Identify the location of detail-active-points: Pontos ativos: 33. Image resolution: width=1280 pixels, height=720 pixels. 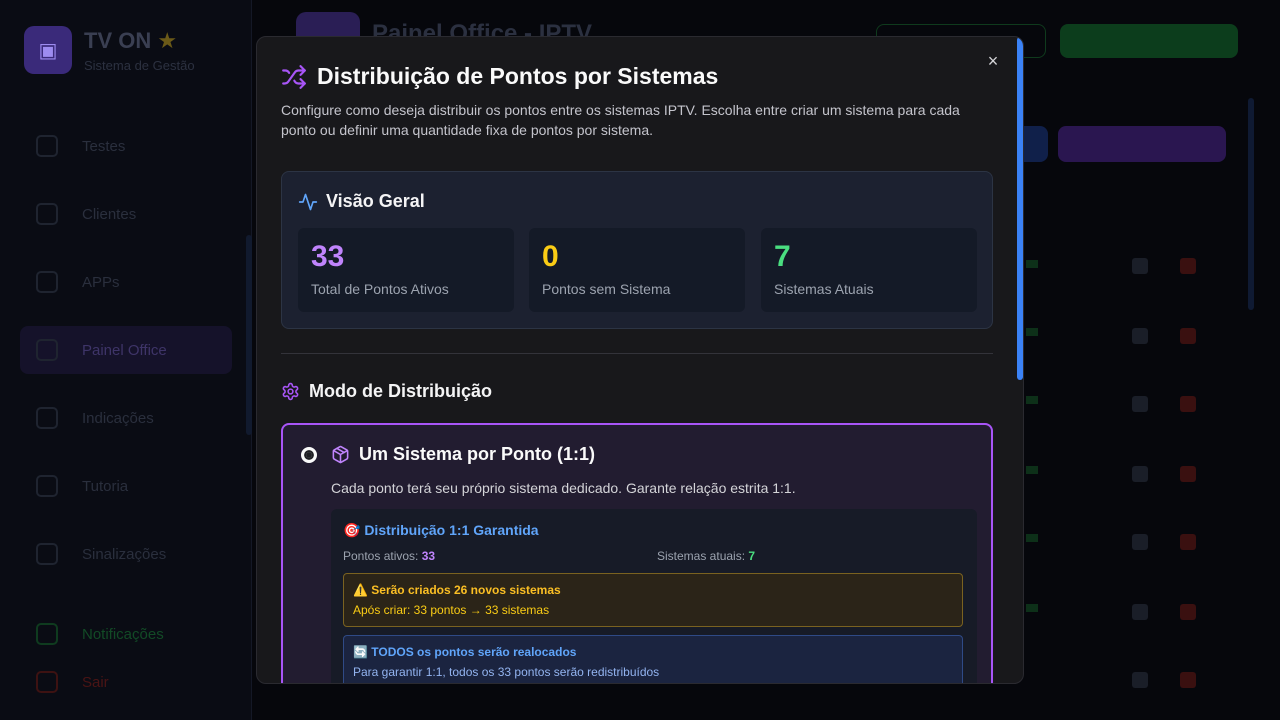
(389, 556).